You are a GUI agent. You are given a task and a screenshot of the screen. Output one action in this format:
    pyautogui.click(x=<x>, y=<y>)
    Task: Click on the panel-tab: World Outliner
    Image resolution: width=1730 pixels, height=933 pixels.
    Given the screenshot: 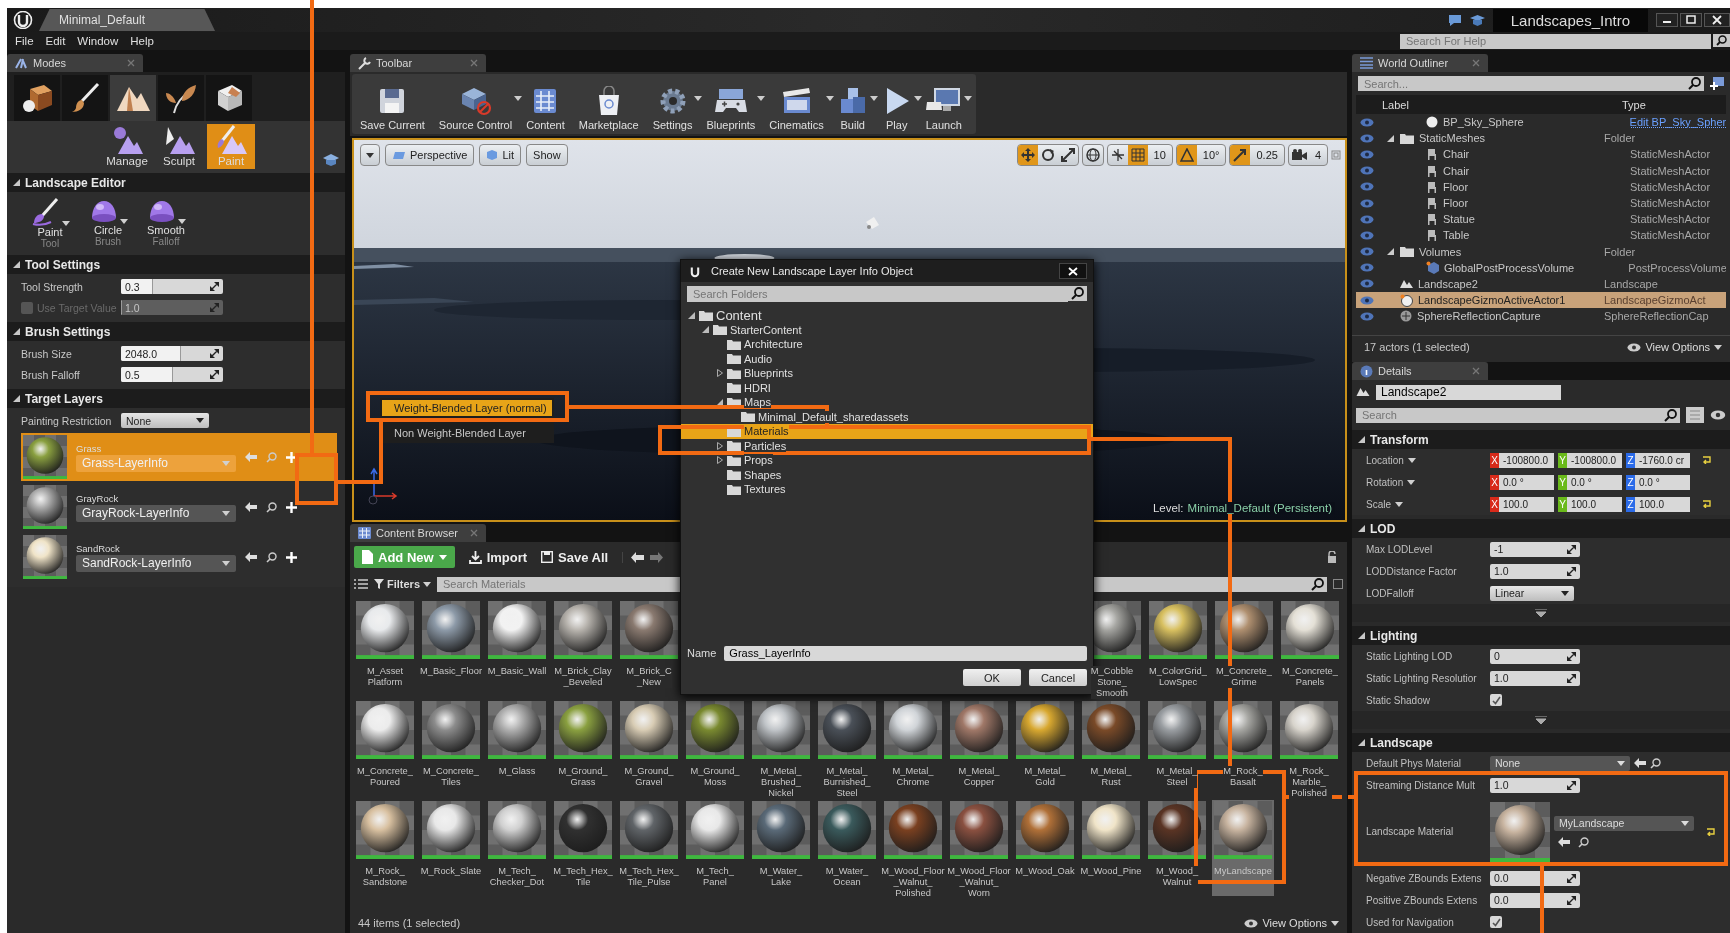 What is the action you would take?
    pyautogui.click(x=1420, y=63)
    